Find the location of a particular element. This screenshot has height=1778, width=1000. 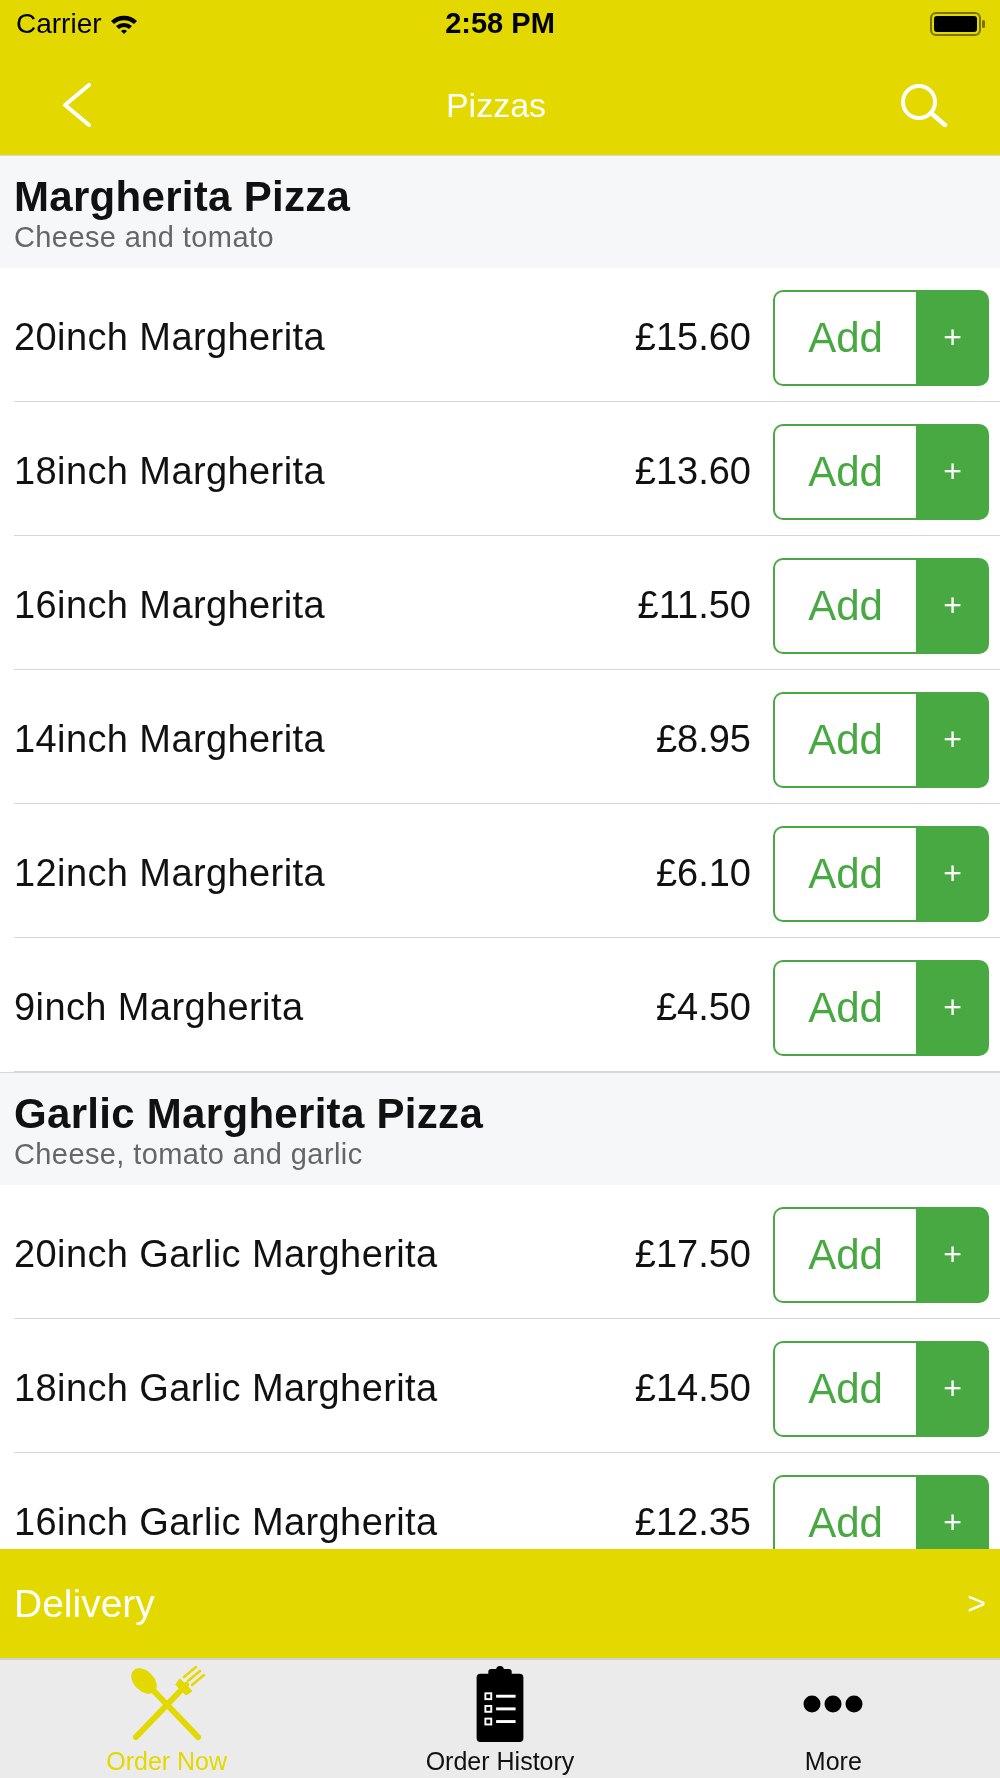

item-price: £15.60 is located at coordinates (692, 337).